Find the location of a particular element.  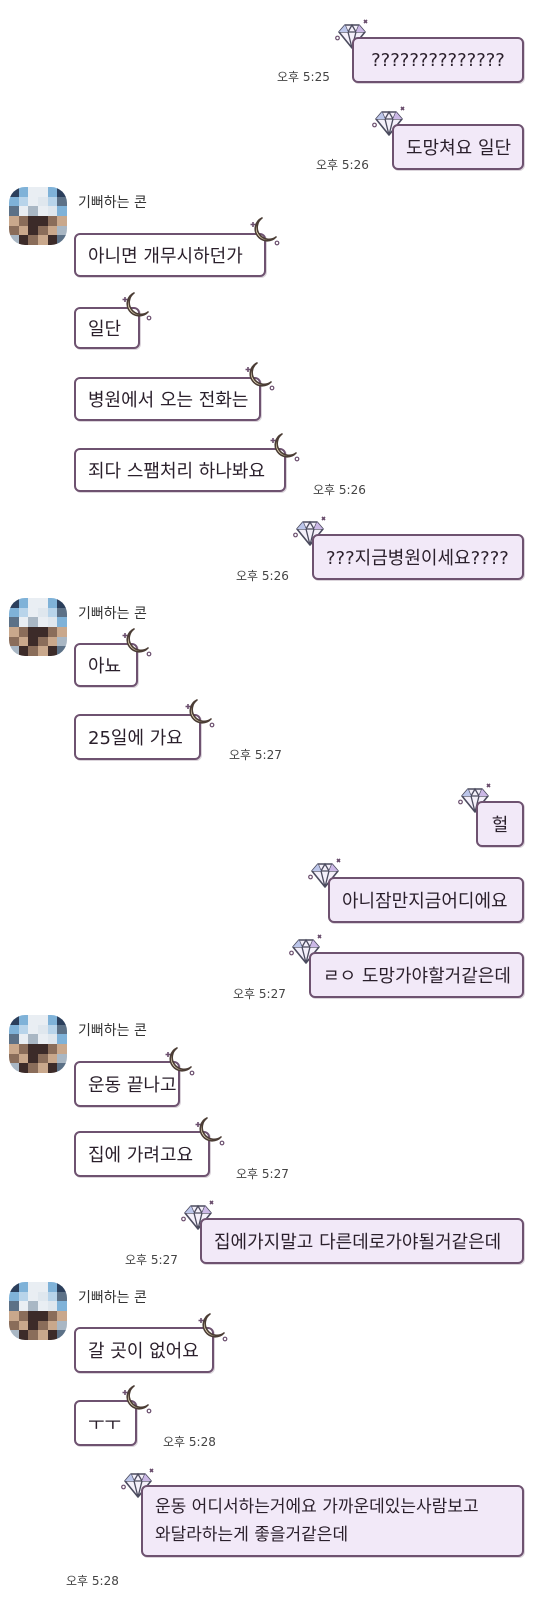

message-bubble: 아니면 개무시하던가 is located at coordinates (170, 255).